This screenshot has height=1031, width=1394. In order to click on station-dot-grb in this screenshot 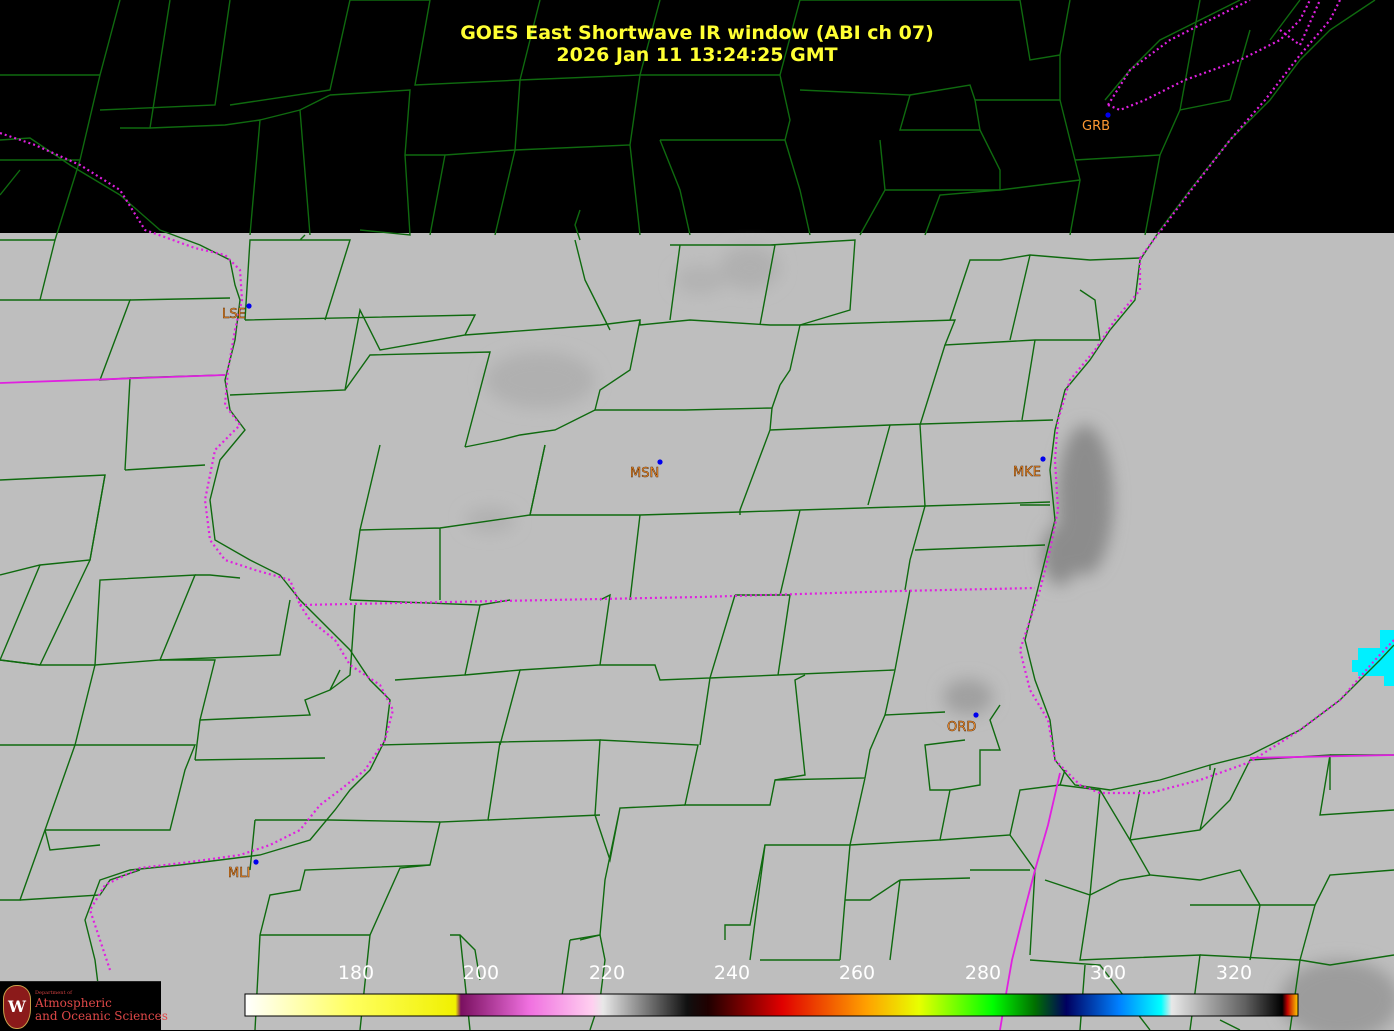, I will do `click(1108, 115)`.